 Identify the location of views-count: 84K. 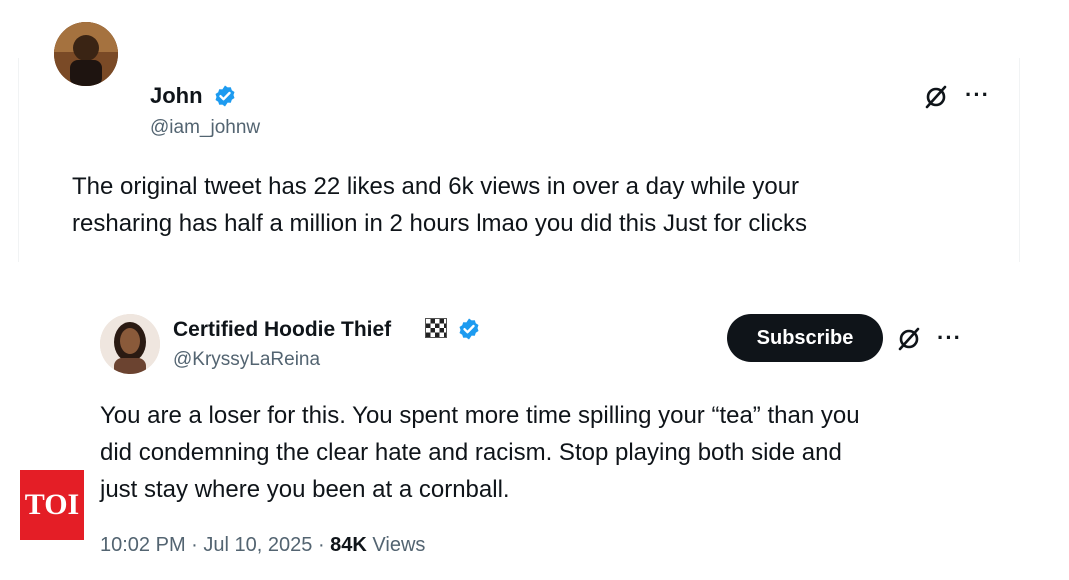
(348, 545).